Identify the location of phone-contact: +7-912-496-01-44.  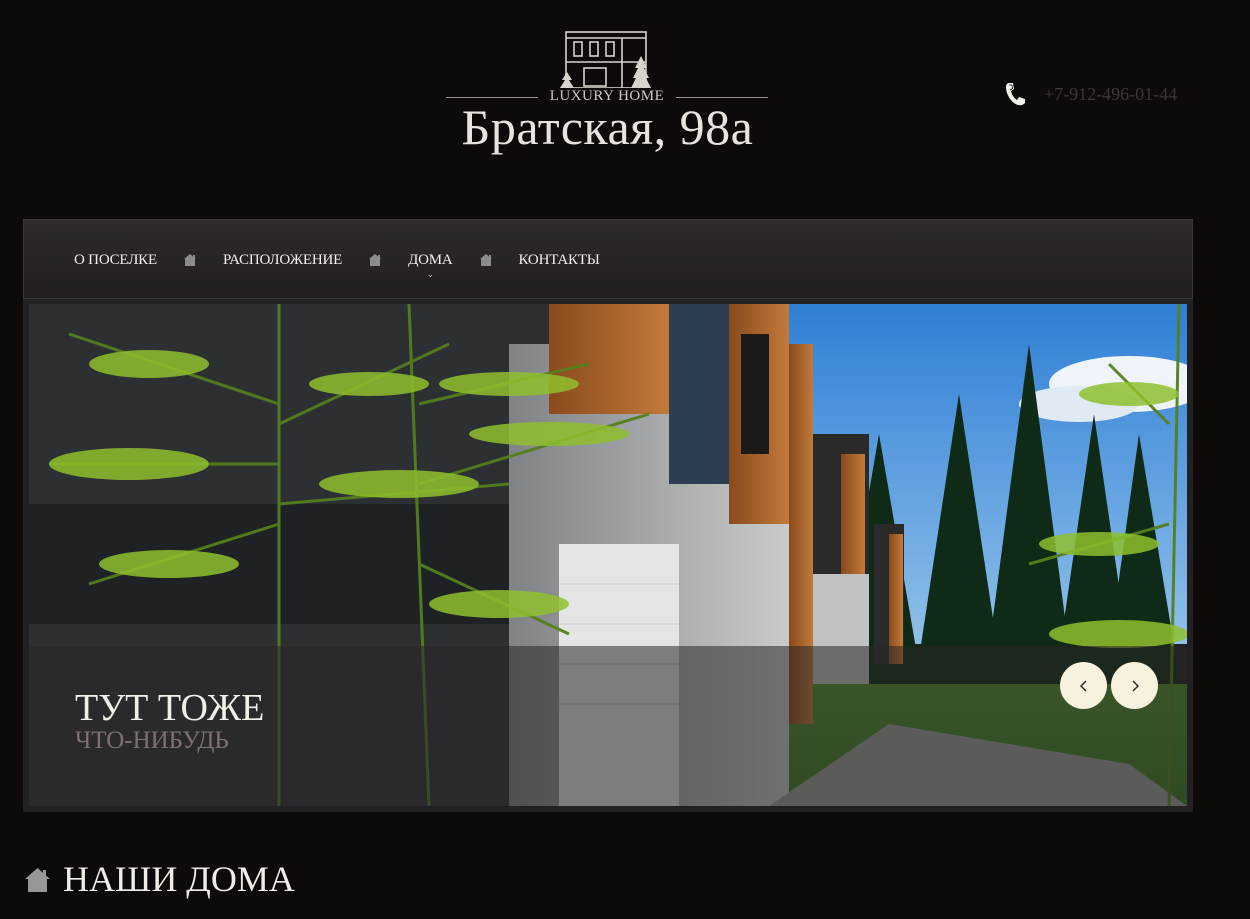
(1090, 94).